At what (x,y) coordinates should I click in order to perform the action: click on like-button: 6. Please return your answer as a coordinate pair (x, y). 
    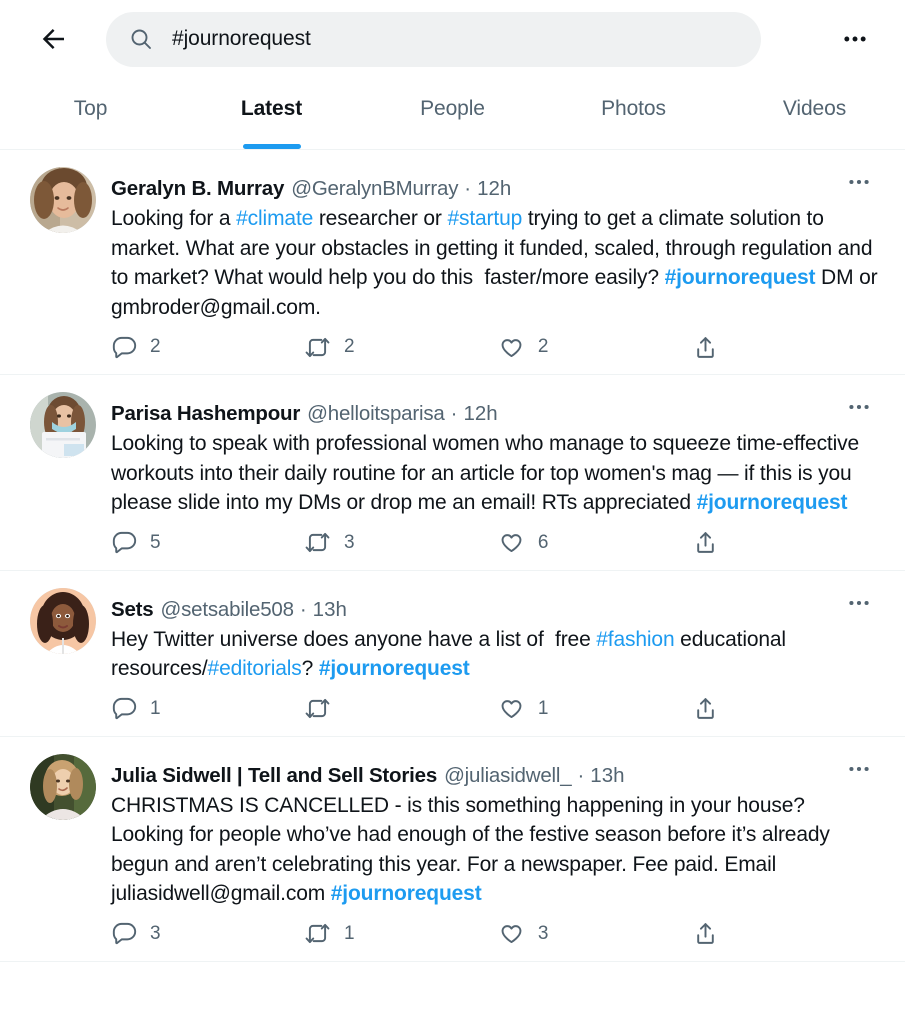
    Looking at the image, I should click on (596, 543).